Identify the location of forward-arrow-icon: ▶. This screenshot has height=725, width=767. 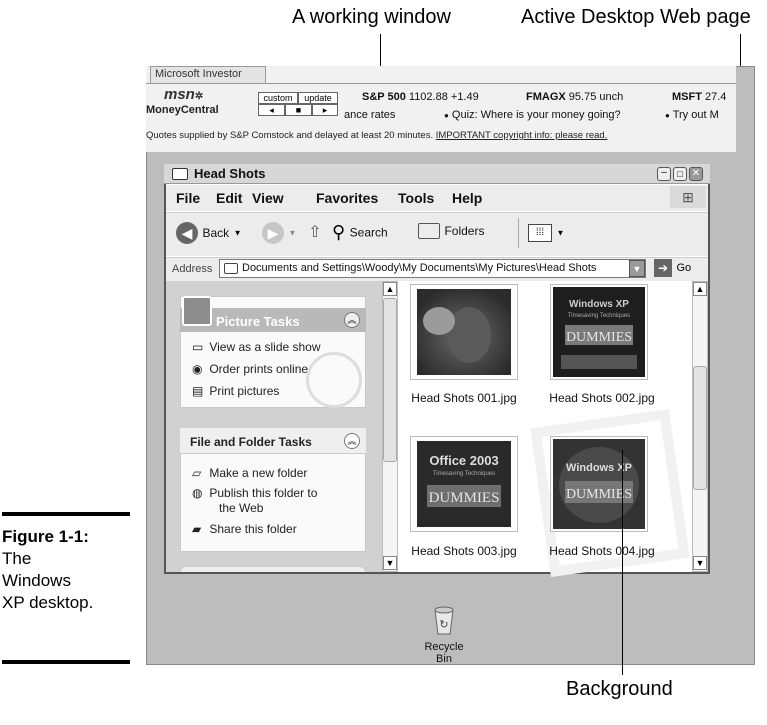
(273, 233).